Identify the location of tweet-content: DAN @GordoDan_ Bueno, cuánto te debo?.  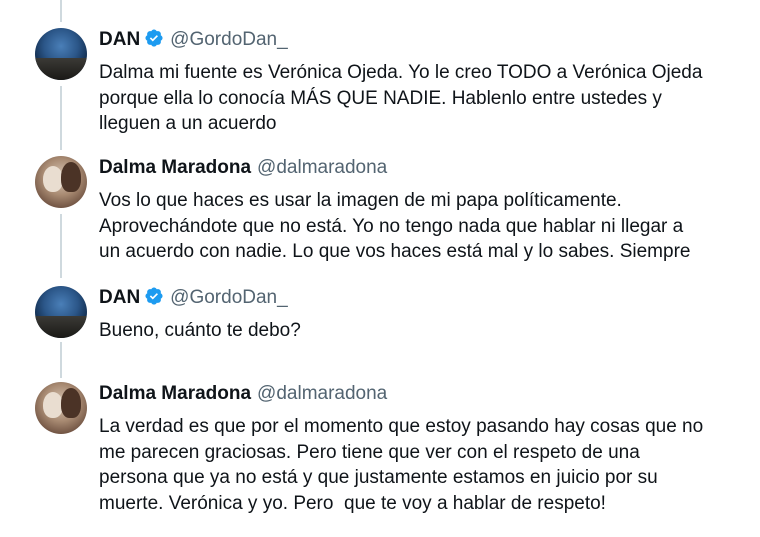
(419, 315).